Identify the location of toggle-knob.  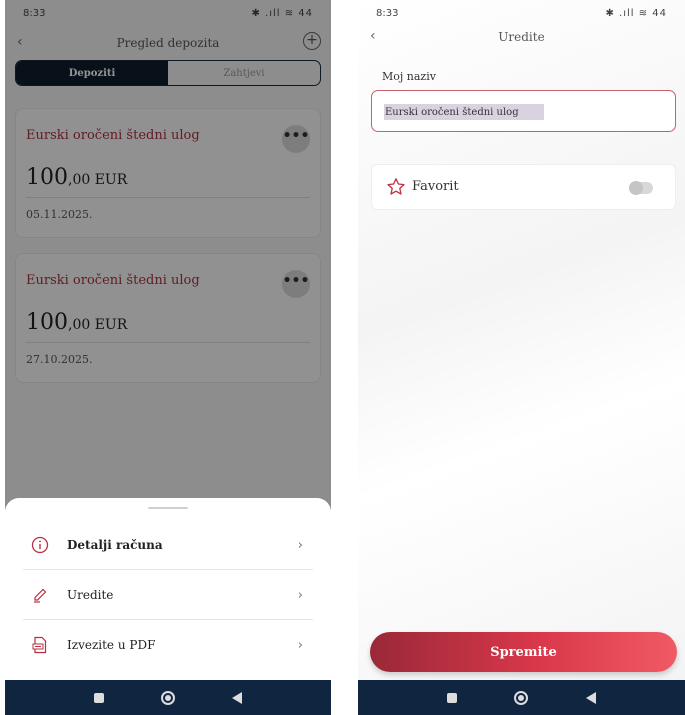
(636, 188).